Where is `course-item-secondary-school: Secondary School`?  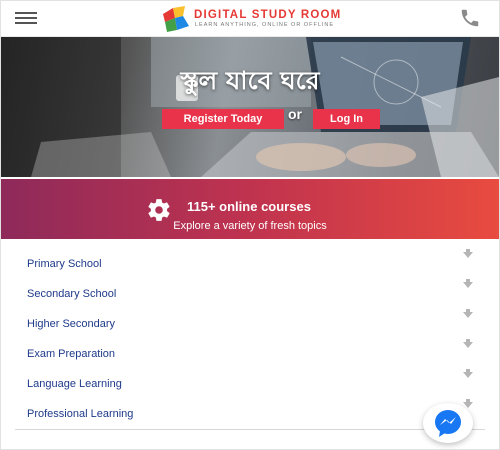
course-item-secondary-school: Secondary School is located at coordinates (250, 292).